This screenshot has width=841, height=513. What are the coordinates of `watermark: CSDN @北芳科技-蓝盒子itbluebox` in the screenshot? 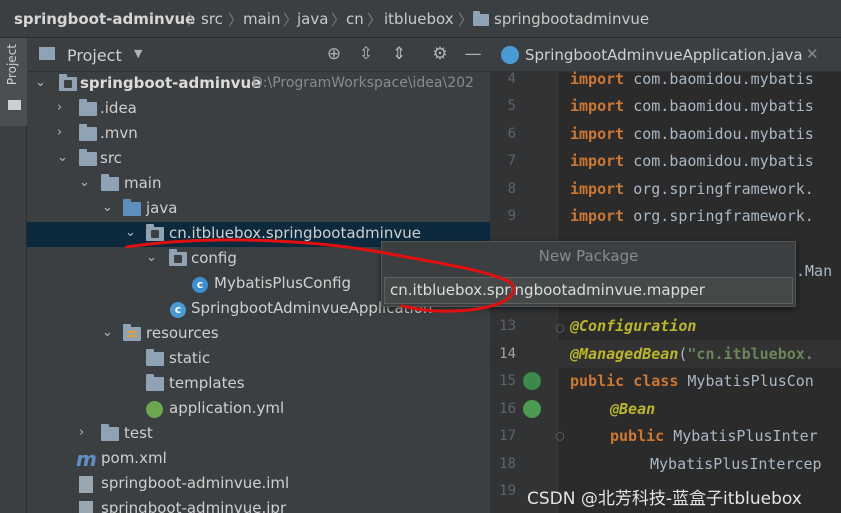 It's located at (664, 499).